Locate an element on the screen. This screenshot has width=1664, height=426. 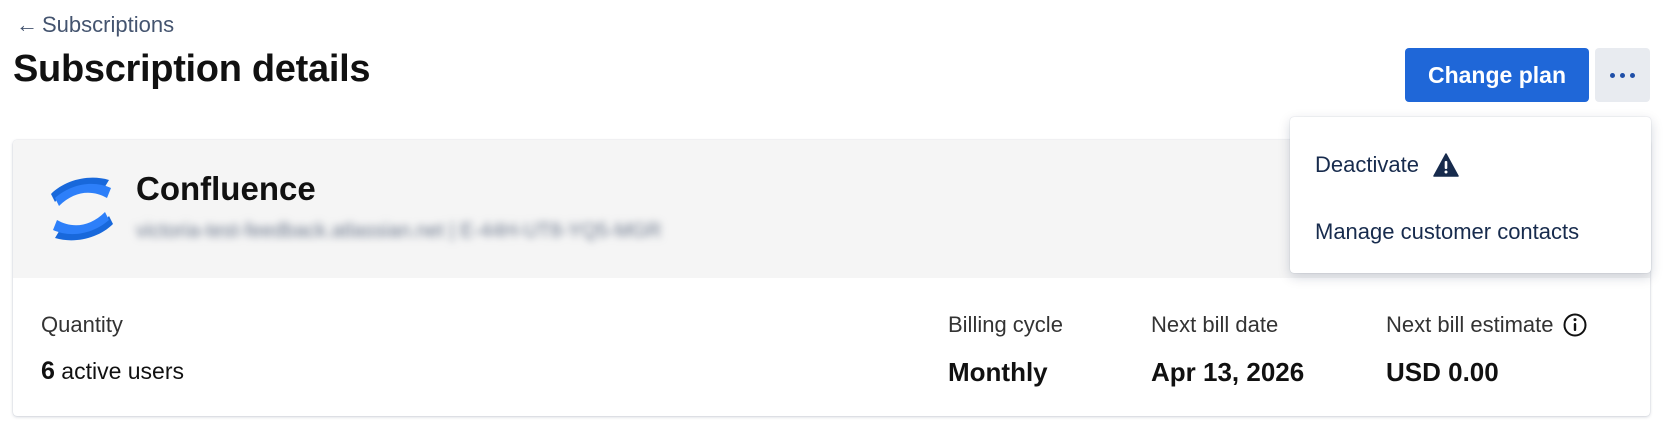
confluence-logo is located at coordinates (82, 209).